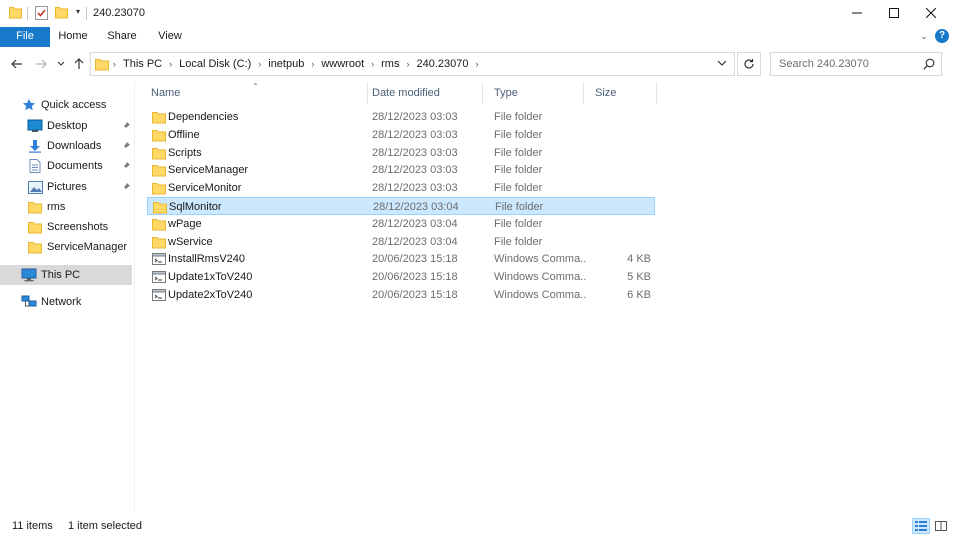  I want to click on file-row: Scripts 28/12/2023 03:03 File folder, so click(401, 153).